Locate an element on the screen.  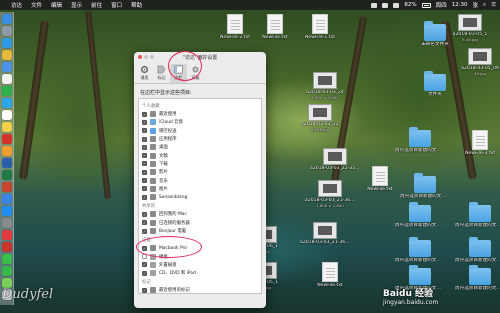
finder-dock-icon is located at coordinates (6, 19).